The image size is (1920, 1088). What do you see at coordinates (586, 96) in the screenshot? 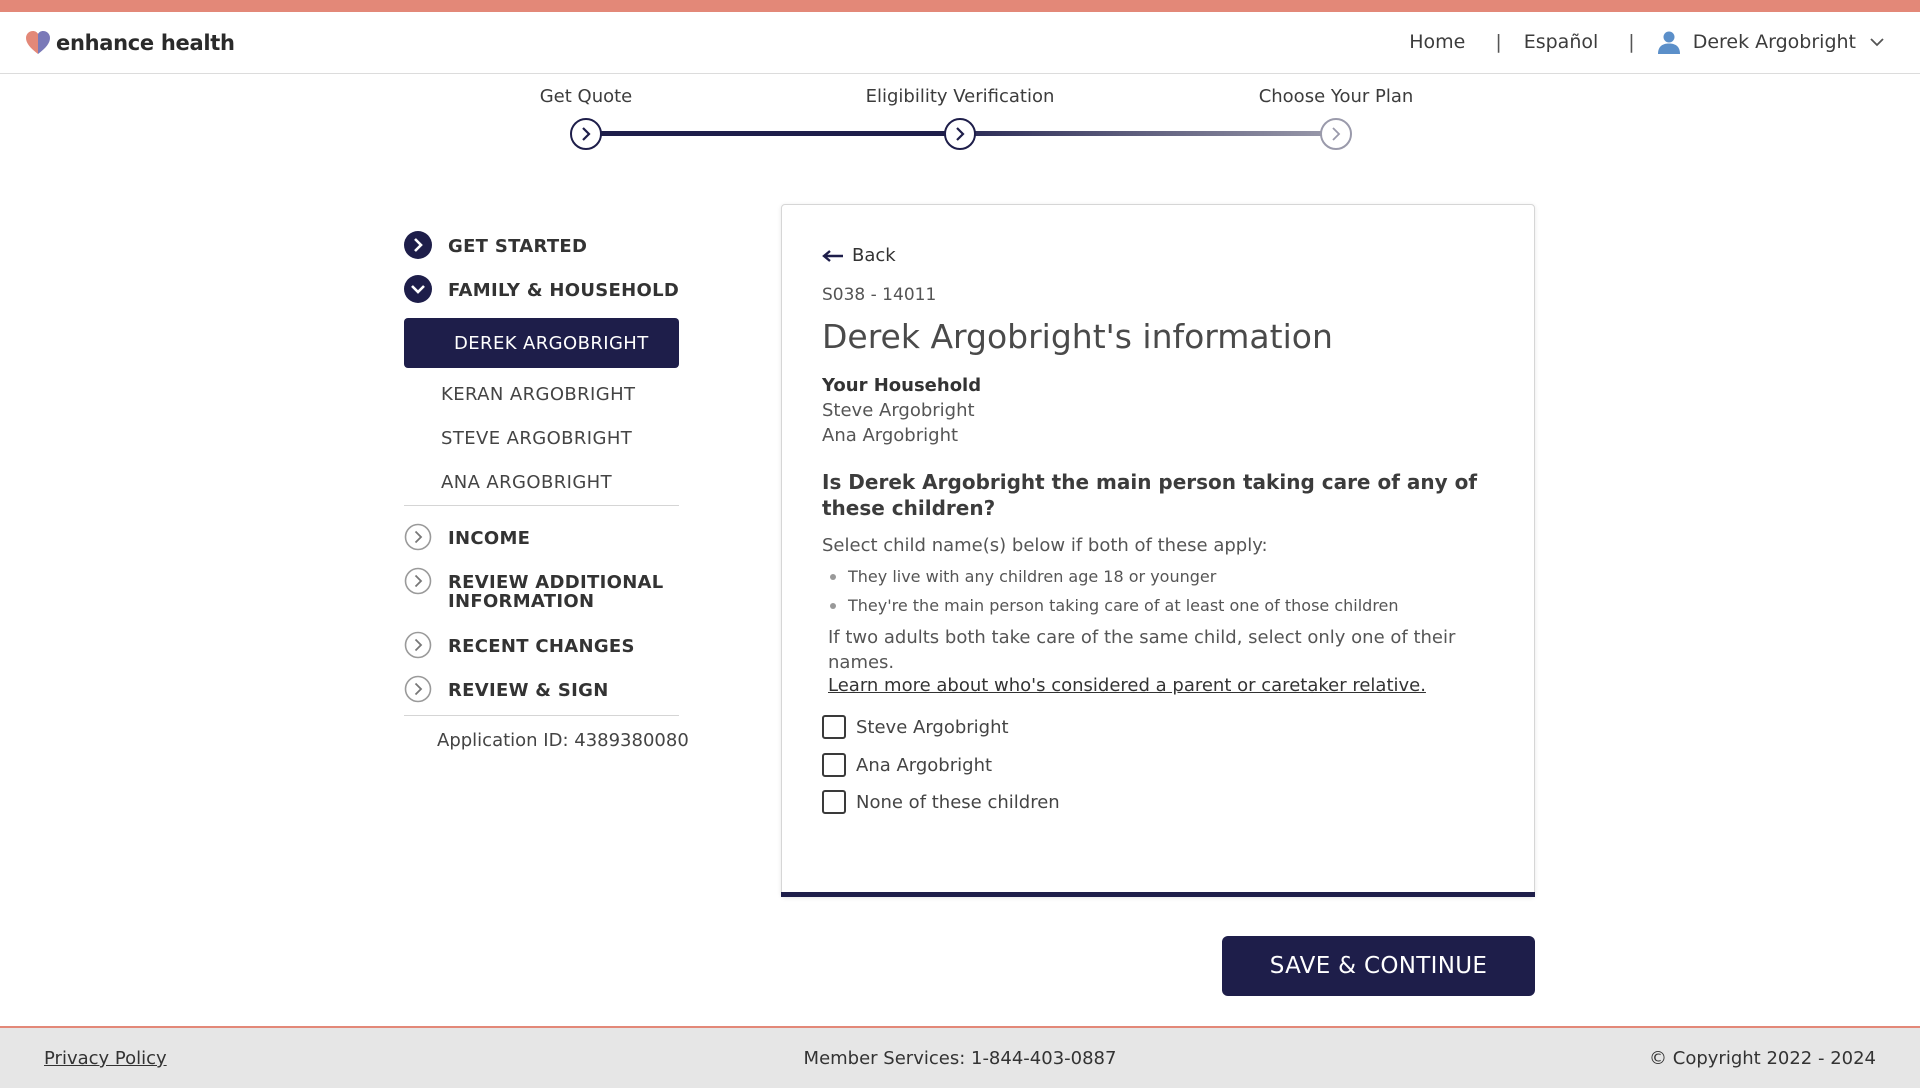
I see `step-label-get-quote: Get Quote` at bounding box center [586, 96].